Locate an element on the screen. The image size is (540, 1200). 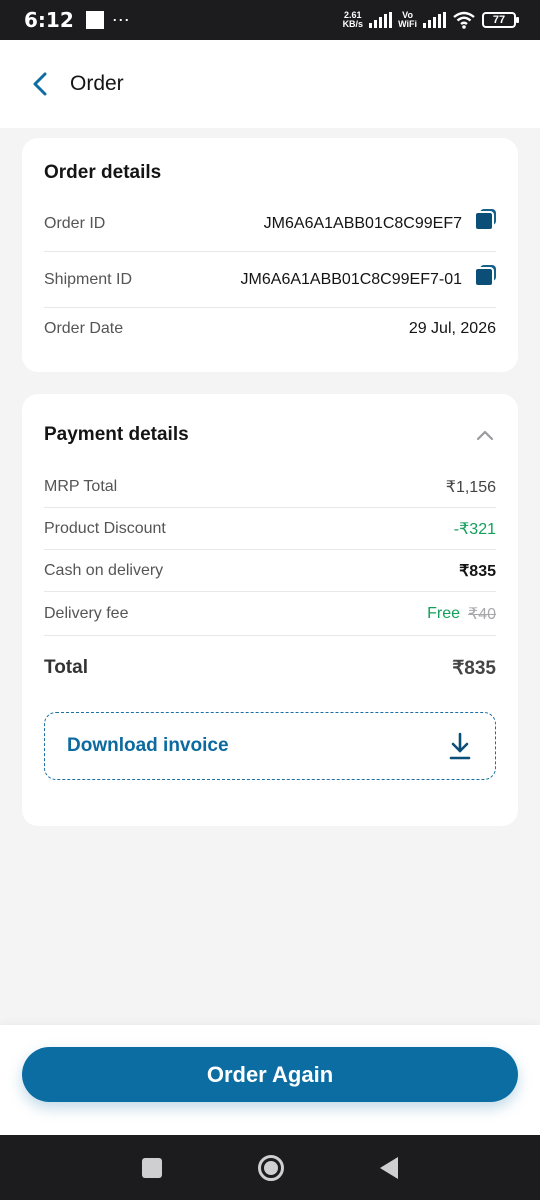
shipment-id-row: Shipment ID JM6A6A1ABB01C8C99EF7-01 is located at coordinates (270, 280).